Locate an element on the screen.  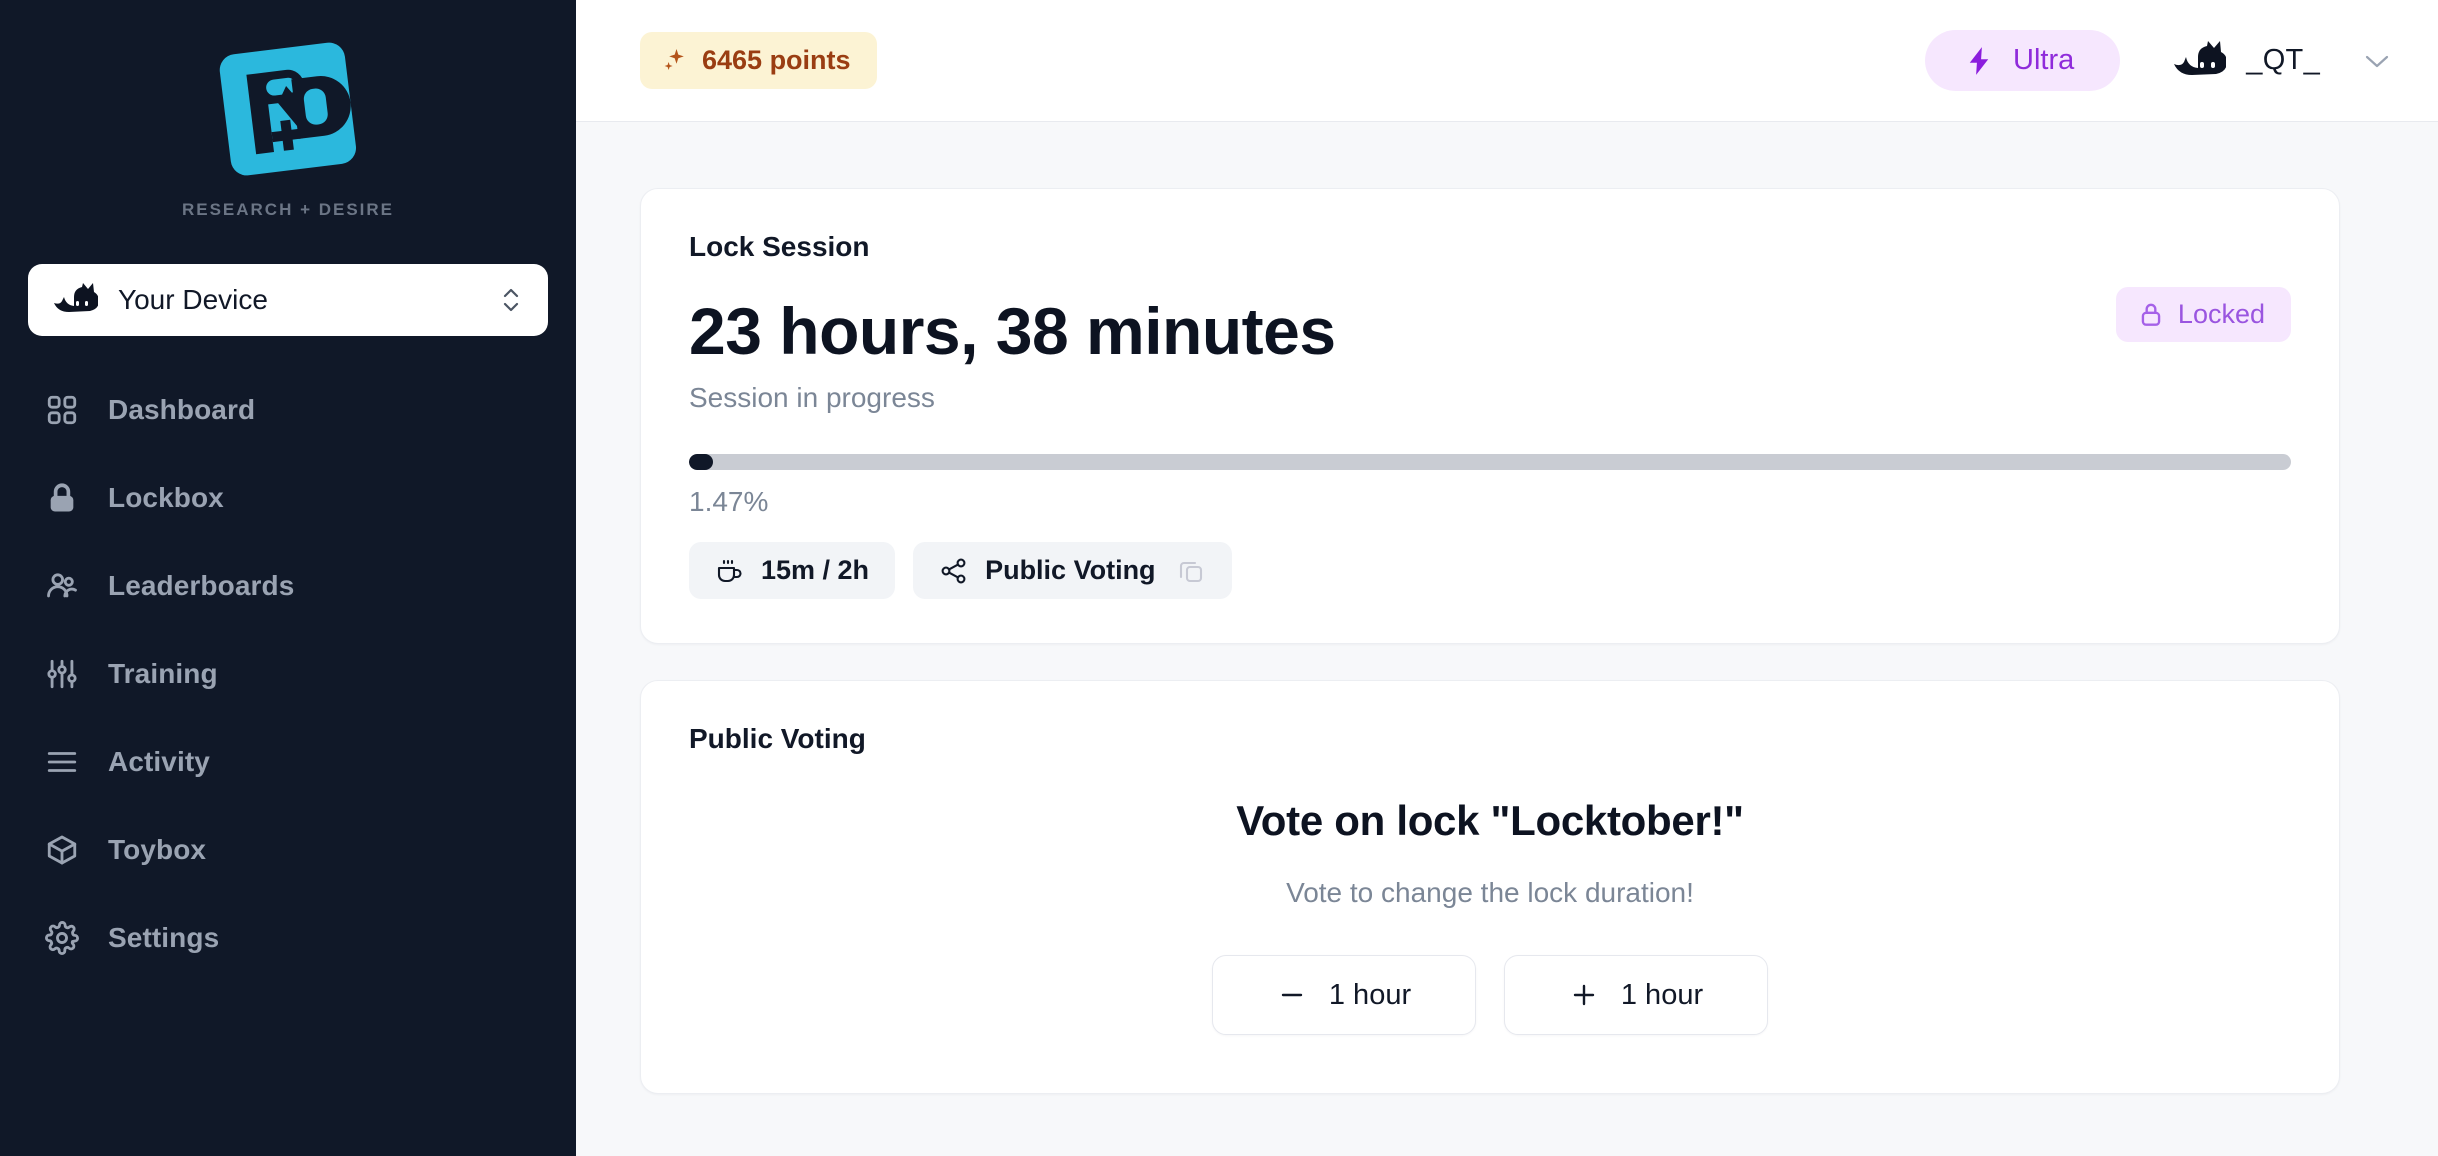
sidebar-item-label: Toybox is located at coordinates (157, 849).